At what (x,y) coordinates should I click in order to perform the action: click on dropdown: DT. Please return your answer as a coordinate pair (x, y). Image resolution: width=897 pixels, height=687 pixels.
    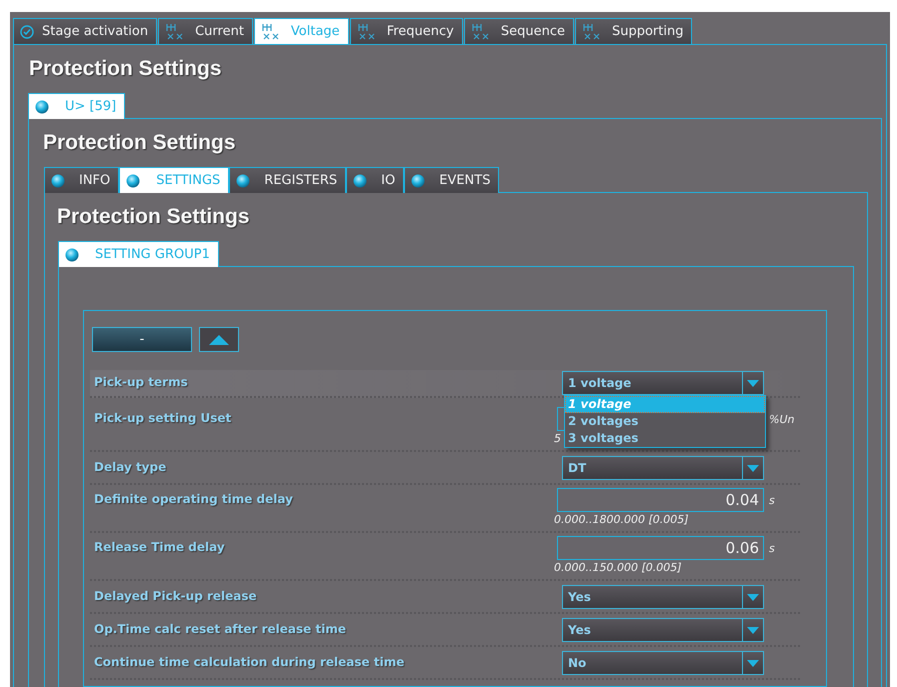
    Looking at the image, I should click on (663, 468).